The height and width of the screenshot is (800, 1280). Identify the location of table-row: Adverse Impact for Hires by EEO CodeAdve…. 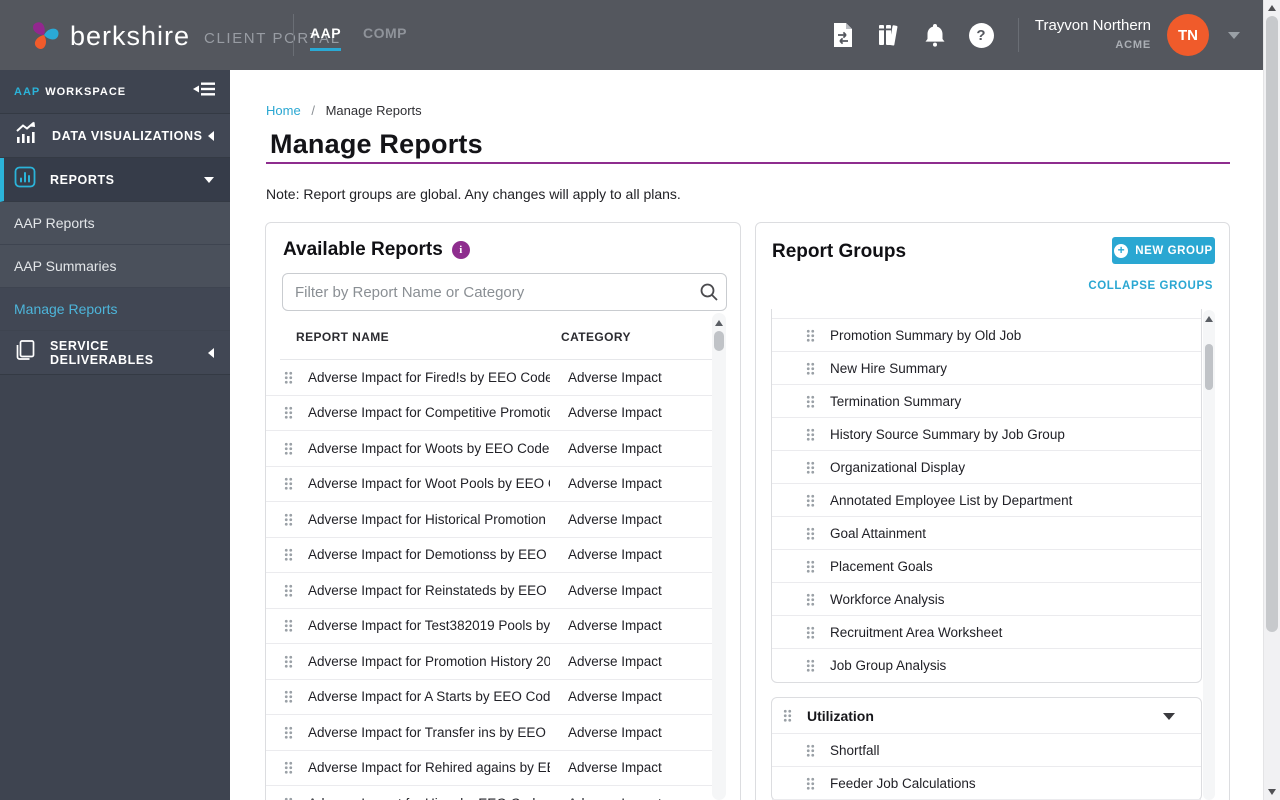
(496, 793).